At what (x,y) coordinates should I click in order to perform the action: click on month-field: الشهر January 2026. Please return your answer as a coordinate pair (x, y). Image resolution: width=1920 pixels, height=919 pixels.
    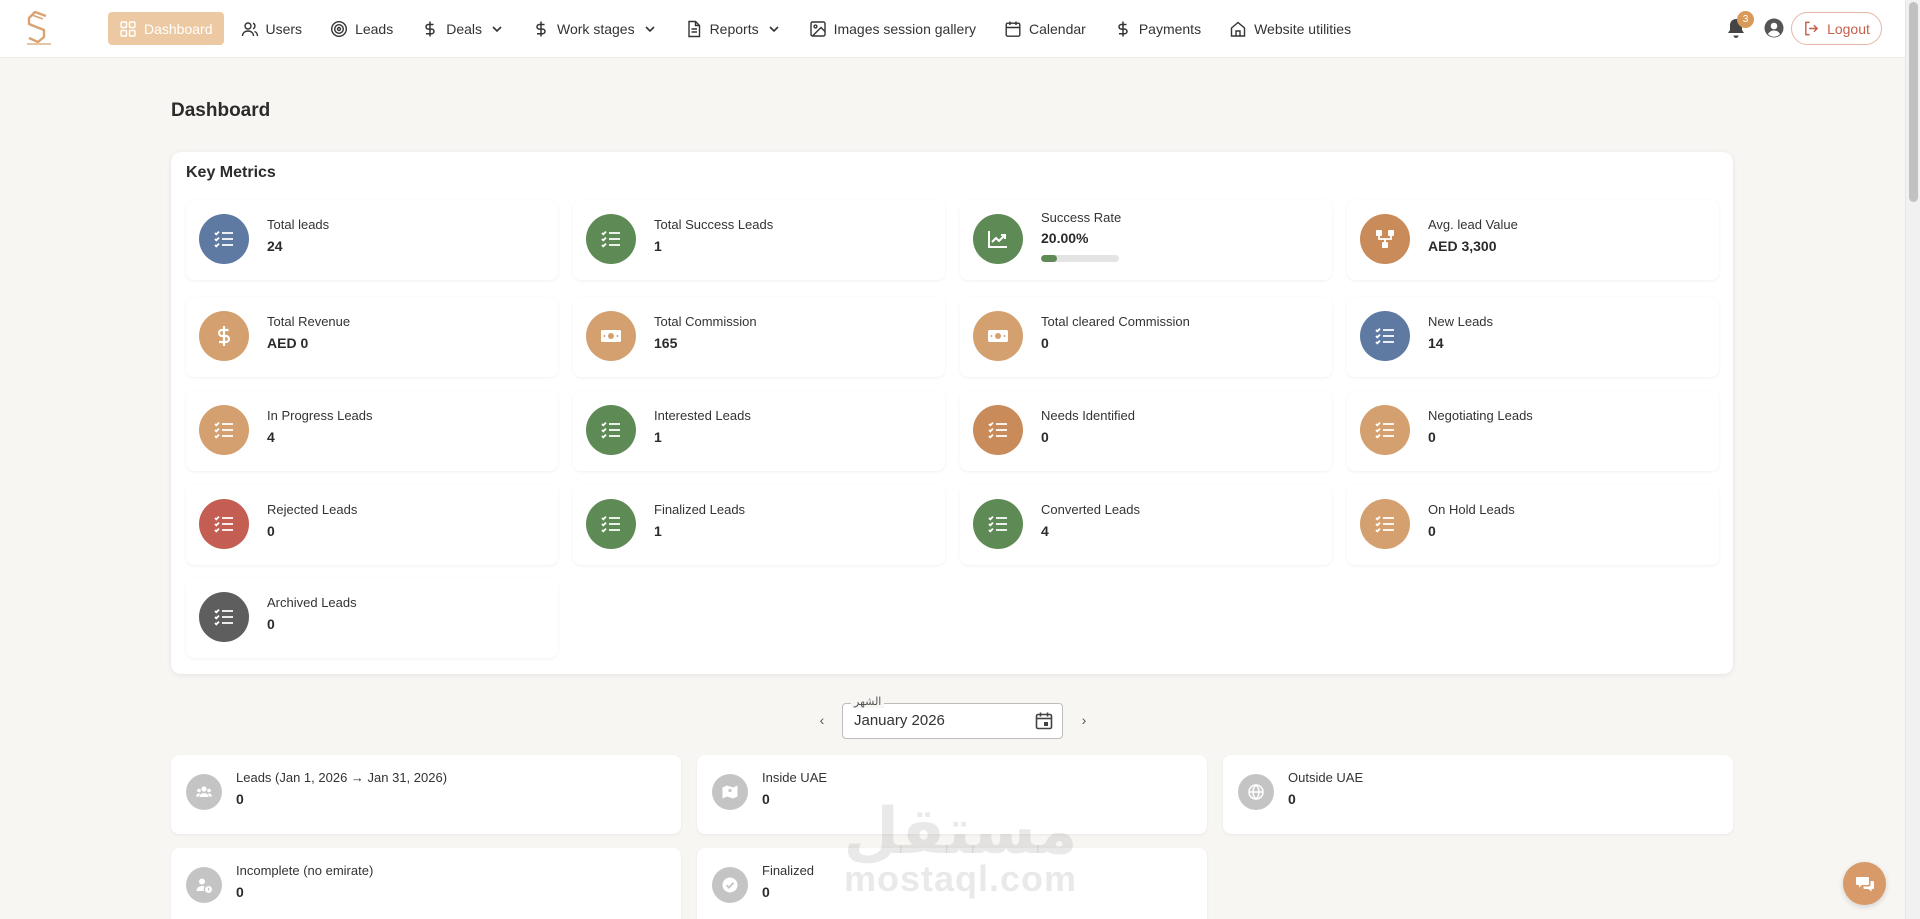
    Looking at the image, I should click on (952, 717).